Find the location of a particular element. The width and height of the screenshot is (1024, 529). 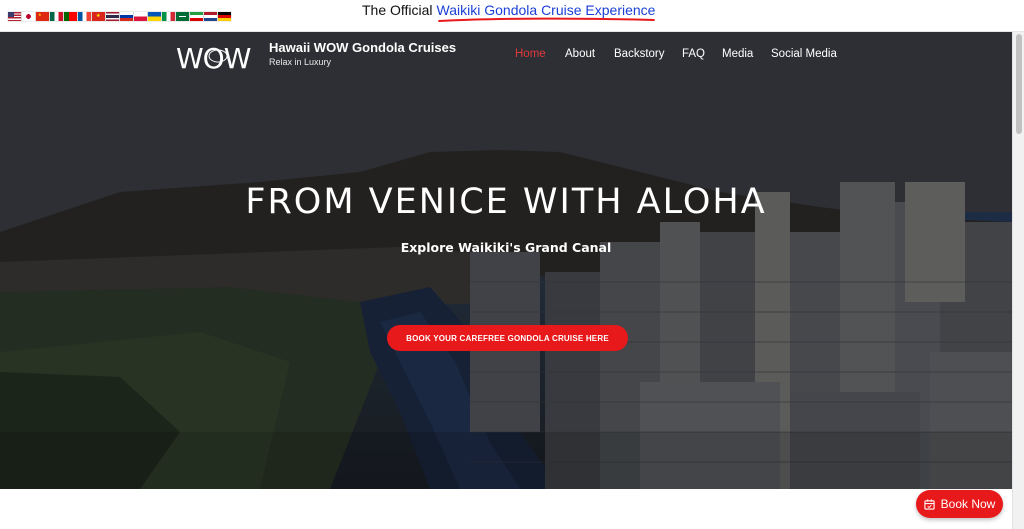

flag-ukraine is located at coordinates (154, 16).